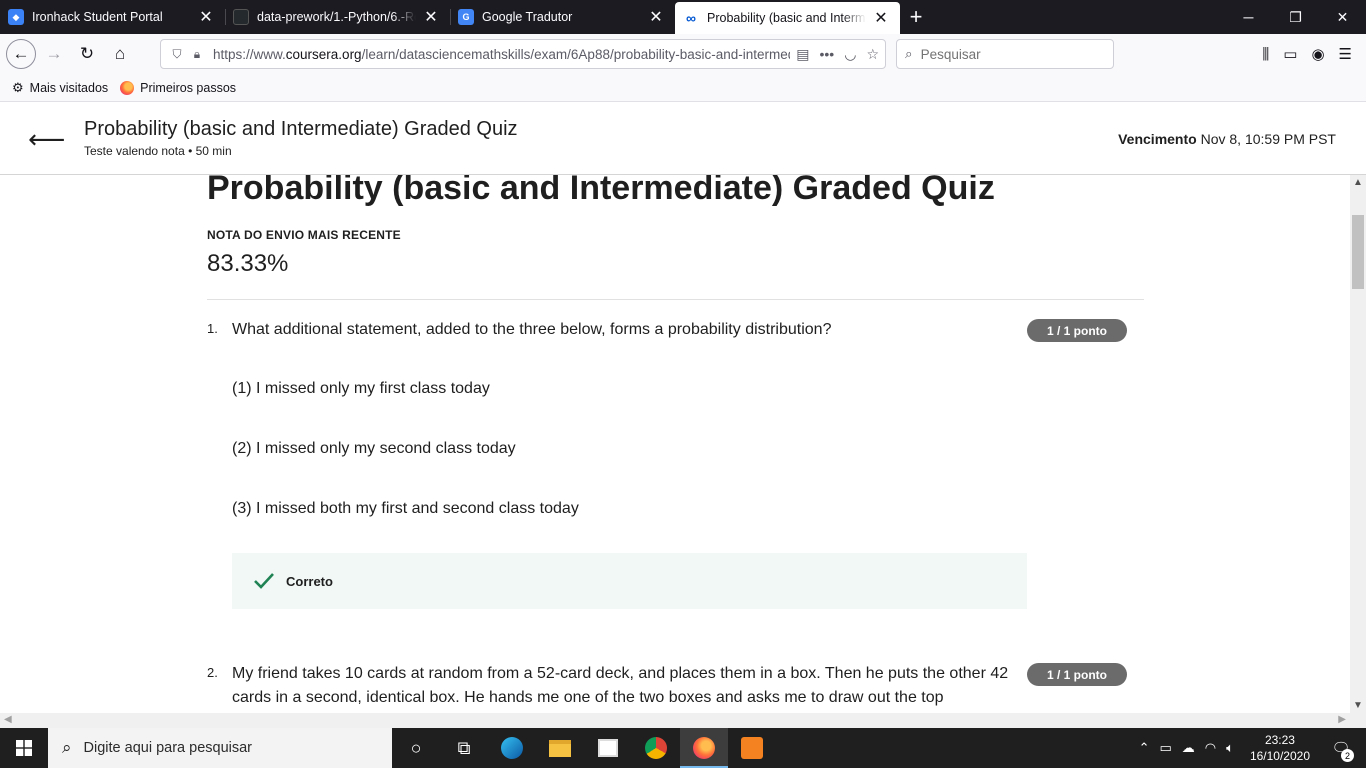 Image resolution: width=1366 pixels, height=768 pixels. Describe the element at coordinates (1358, 444) in the screenshot. I see `vertical-scrollbar: ▲ ▼` at that location.